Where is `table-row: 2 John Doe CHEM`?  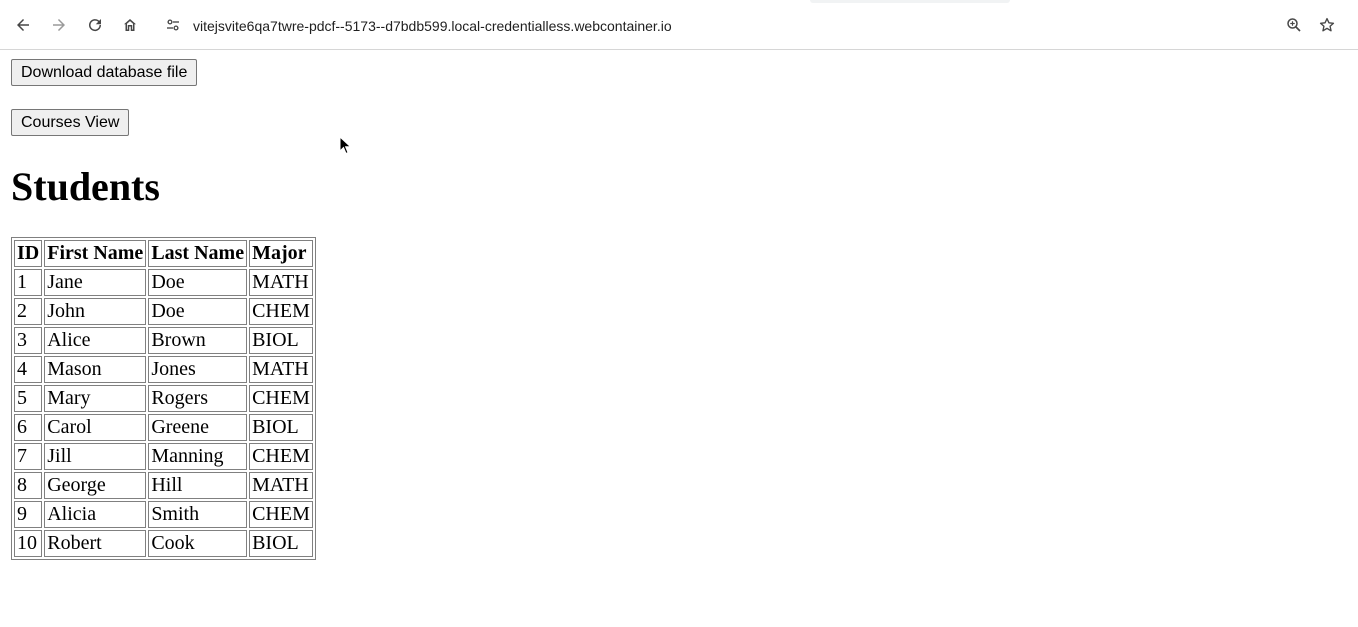 table-row: 2 John Doe CHEM is located at coordinates (163, 311).